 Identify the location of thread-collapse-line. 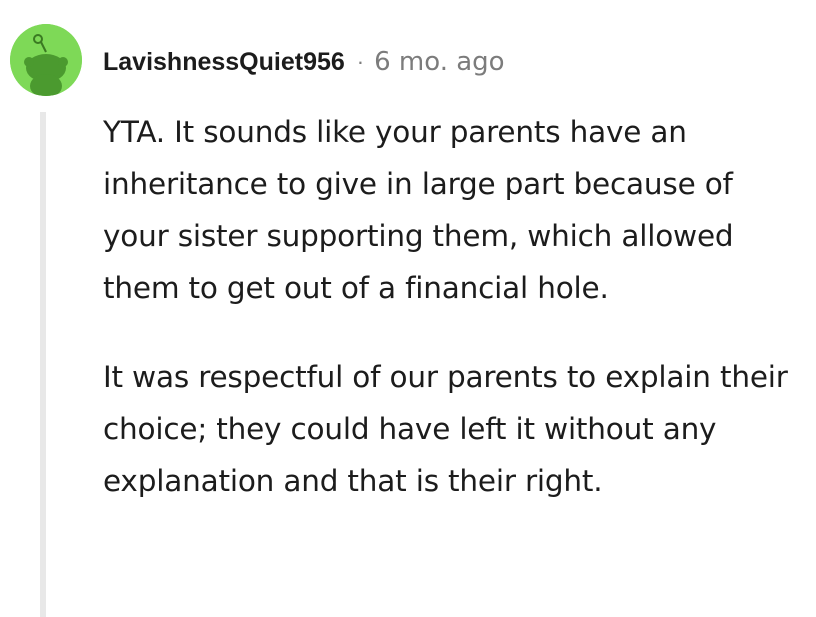
(43, 364).